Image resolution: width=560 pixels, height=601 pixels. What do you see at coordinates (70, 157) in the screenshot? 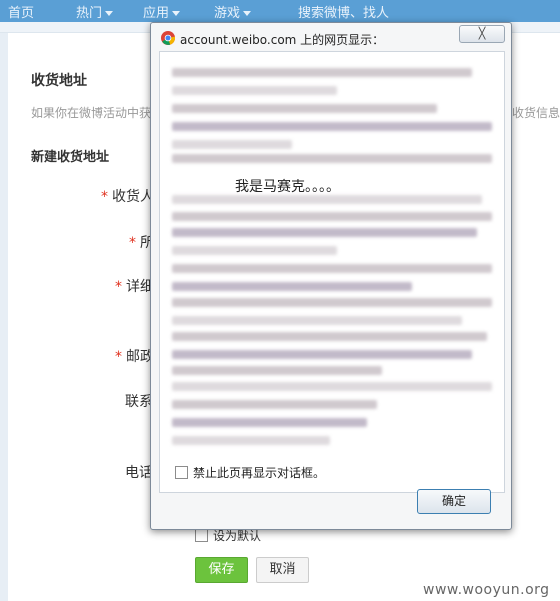
I see `section-title: 新建收货地址` at bounding box center [70, 157].